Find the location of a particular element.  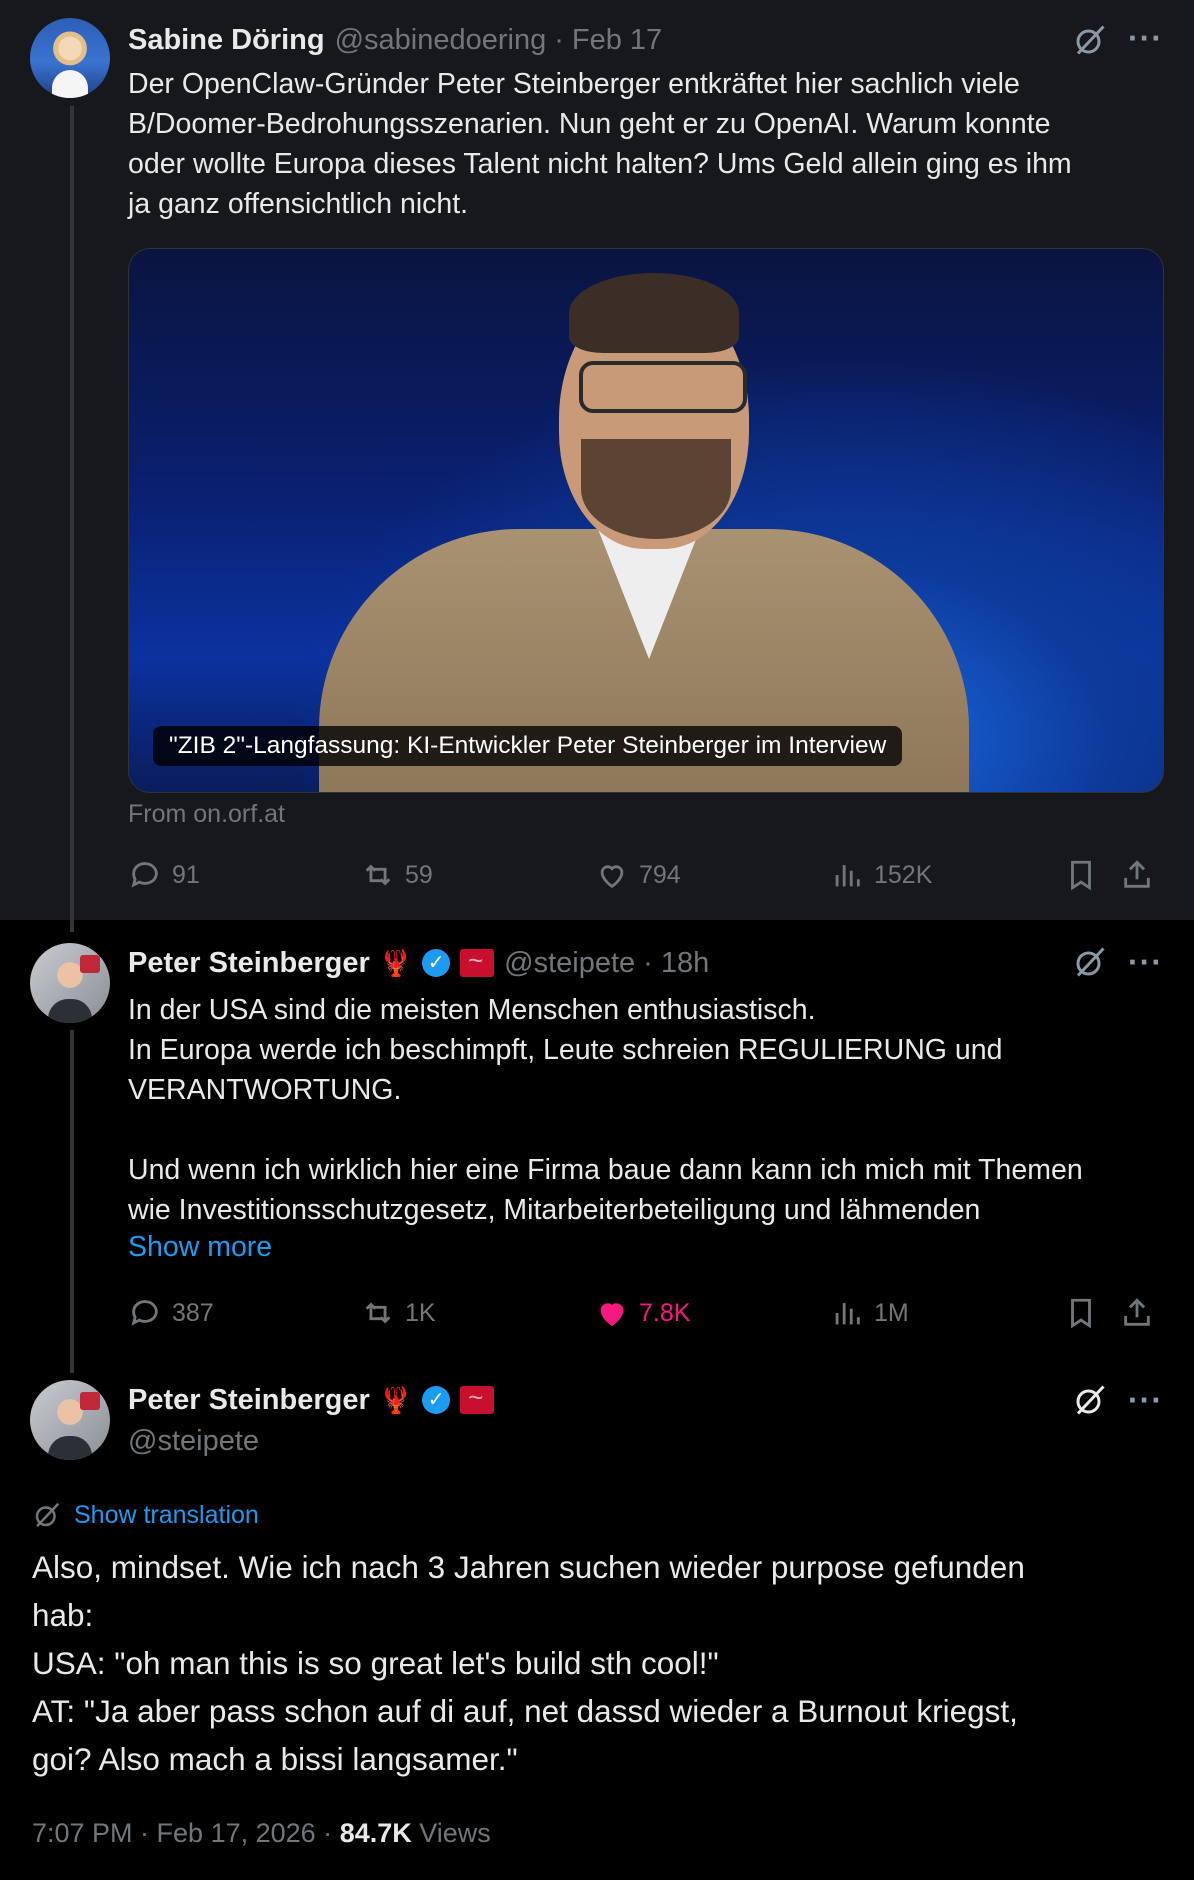

tweet-handle-row: @steipete is located at coordinates (193, 1441).